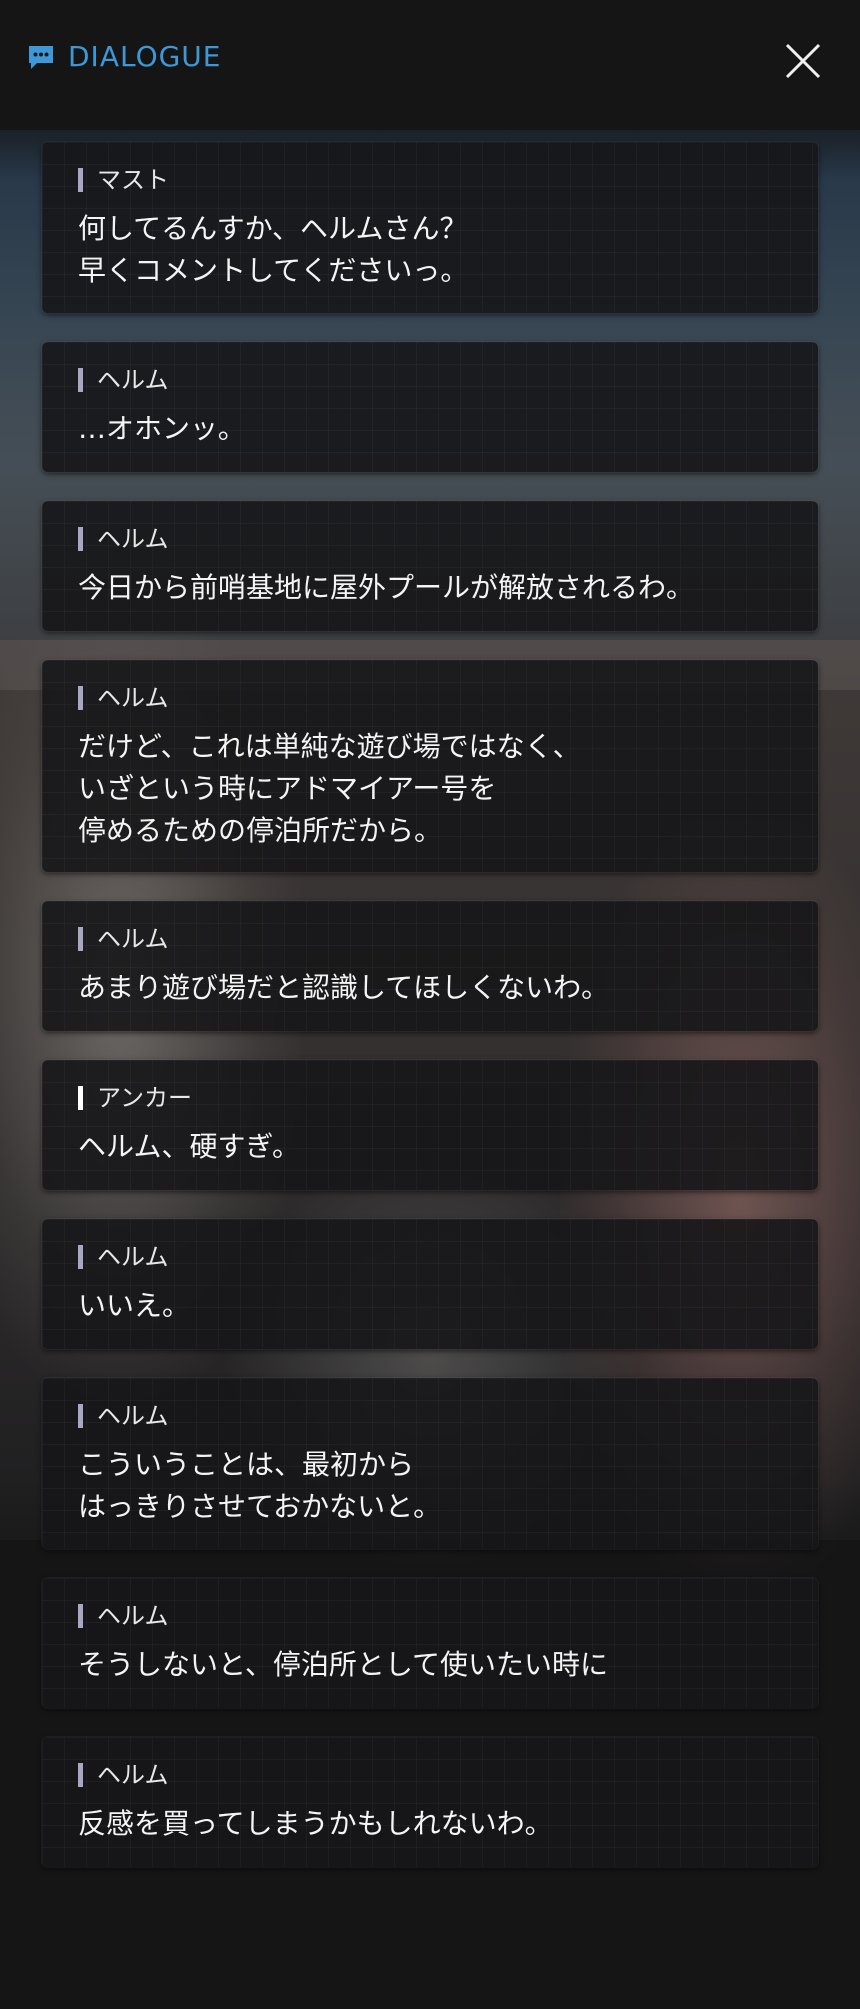 This screenshot has height=2009, width=860. Describe the element at coordinates (133, 180) in the screenshot. I see `speaker-name: マスト` at that location.